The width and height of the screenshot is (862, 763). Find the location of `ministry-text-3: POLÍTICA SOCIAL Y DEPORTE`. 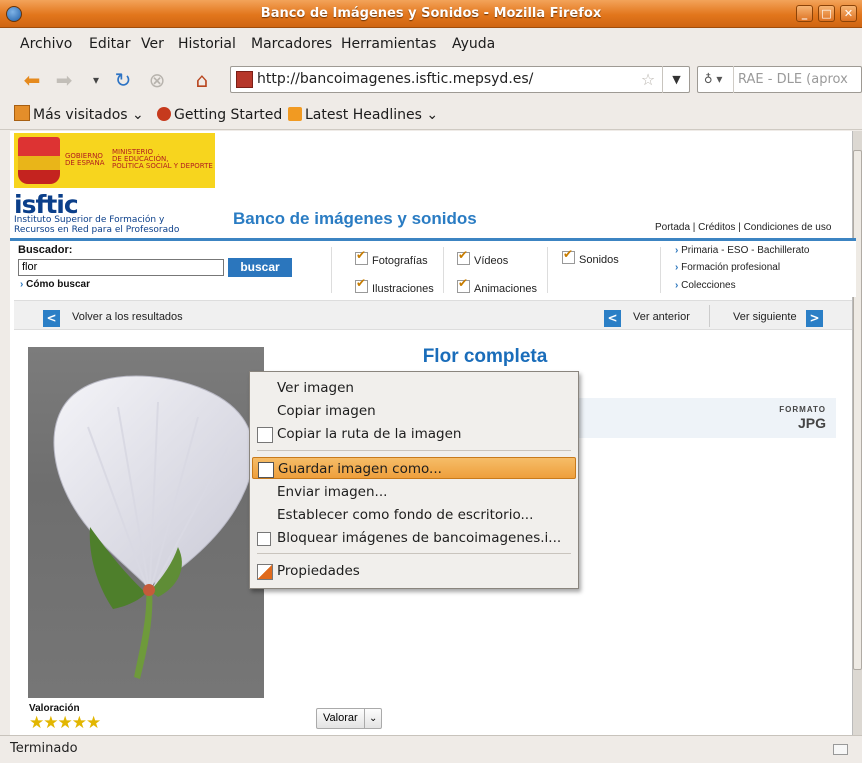

ministry-text-3: POLÍTICA SOCIAL Y DEPORTE is located at coordinates (162, 166).